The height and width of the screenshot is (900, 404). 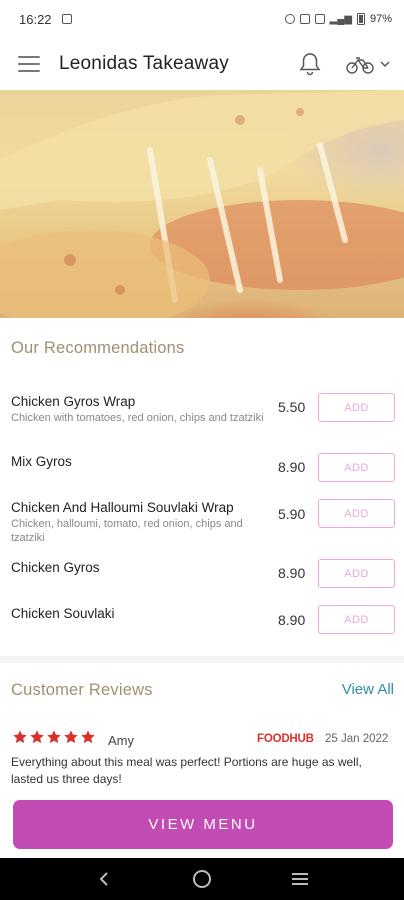 I want to click on review-source-logo: FOODHUB, so click(x=285, y=739).